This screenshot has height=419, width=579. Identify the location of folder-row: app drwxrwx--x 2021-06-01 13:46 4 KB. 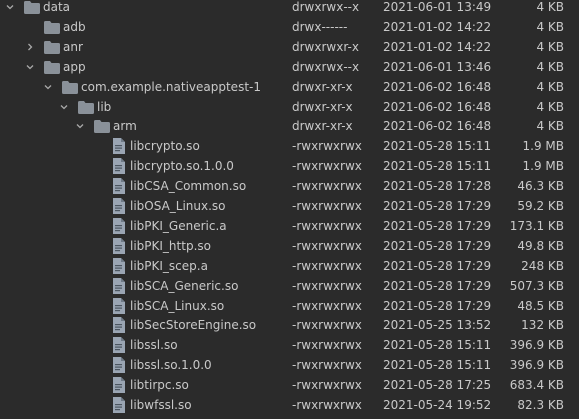
(289, 67).